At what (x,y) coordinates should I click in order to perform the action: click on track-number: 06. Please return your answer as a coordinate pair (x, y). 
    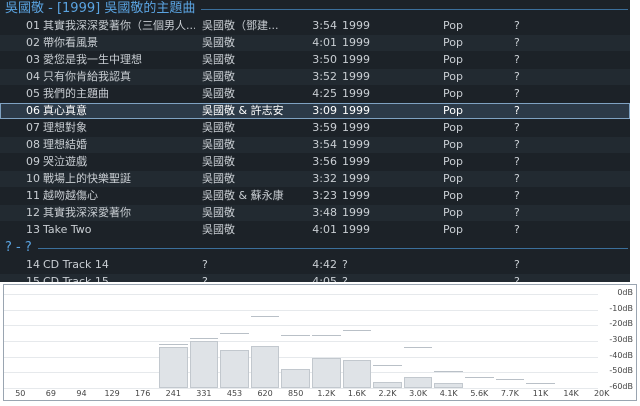
    Looking at the image, I should click on (33, 110).